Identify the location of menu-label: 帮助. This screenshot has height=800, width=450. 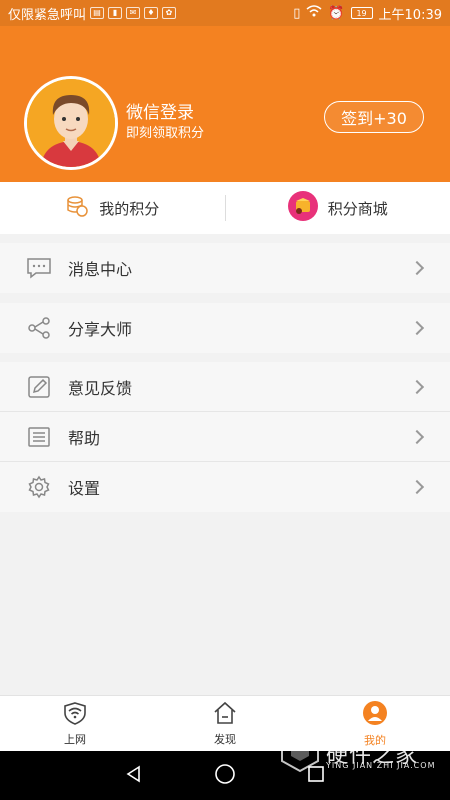
(84, 438).